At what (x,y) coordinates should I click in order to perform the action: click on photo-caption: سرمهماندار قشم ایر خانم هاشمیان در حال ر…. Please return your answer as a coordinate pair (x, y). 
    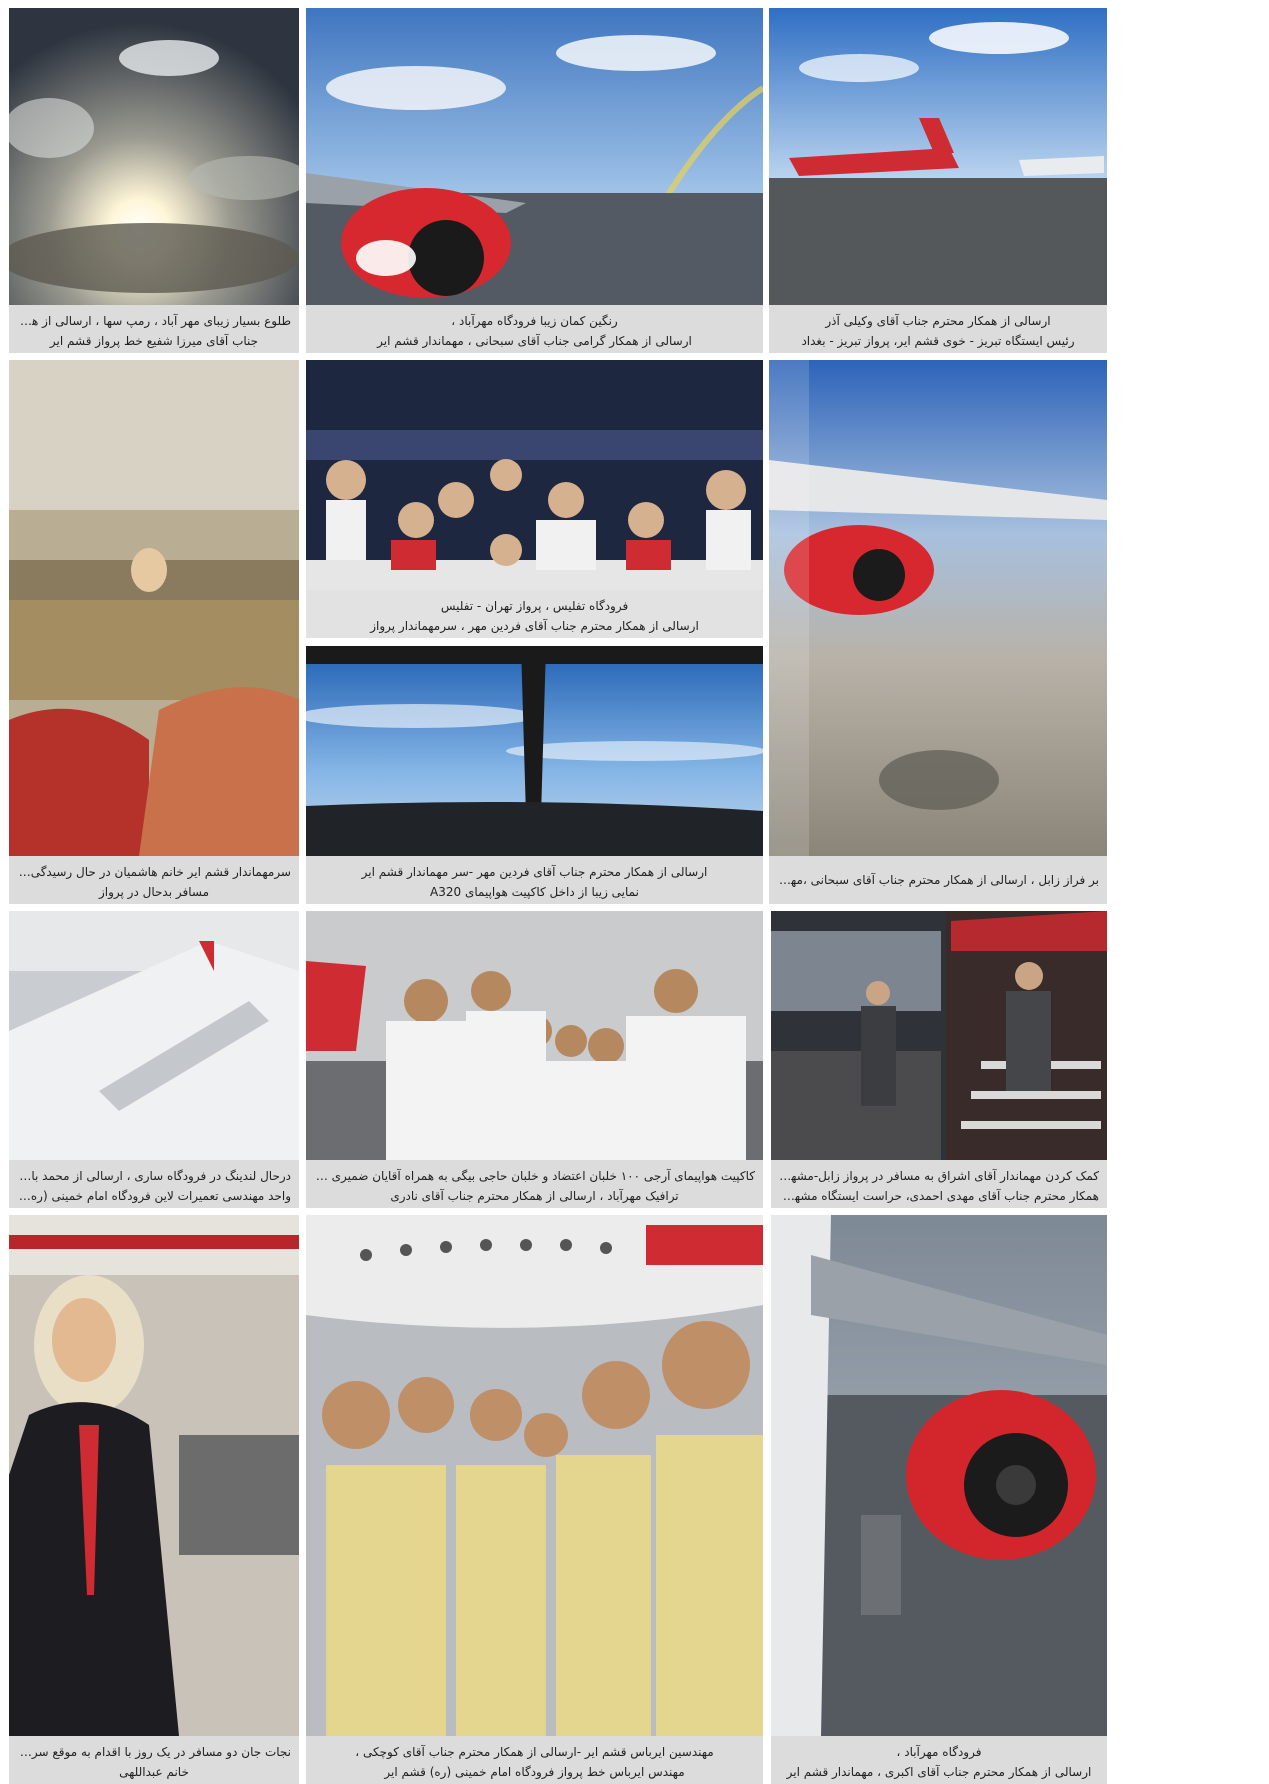
    Looking at the image, I should click on (154, 880).